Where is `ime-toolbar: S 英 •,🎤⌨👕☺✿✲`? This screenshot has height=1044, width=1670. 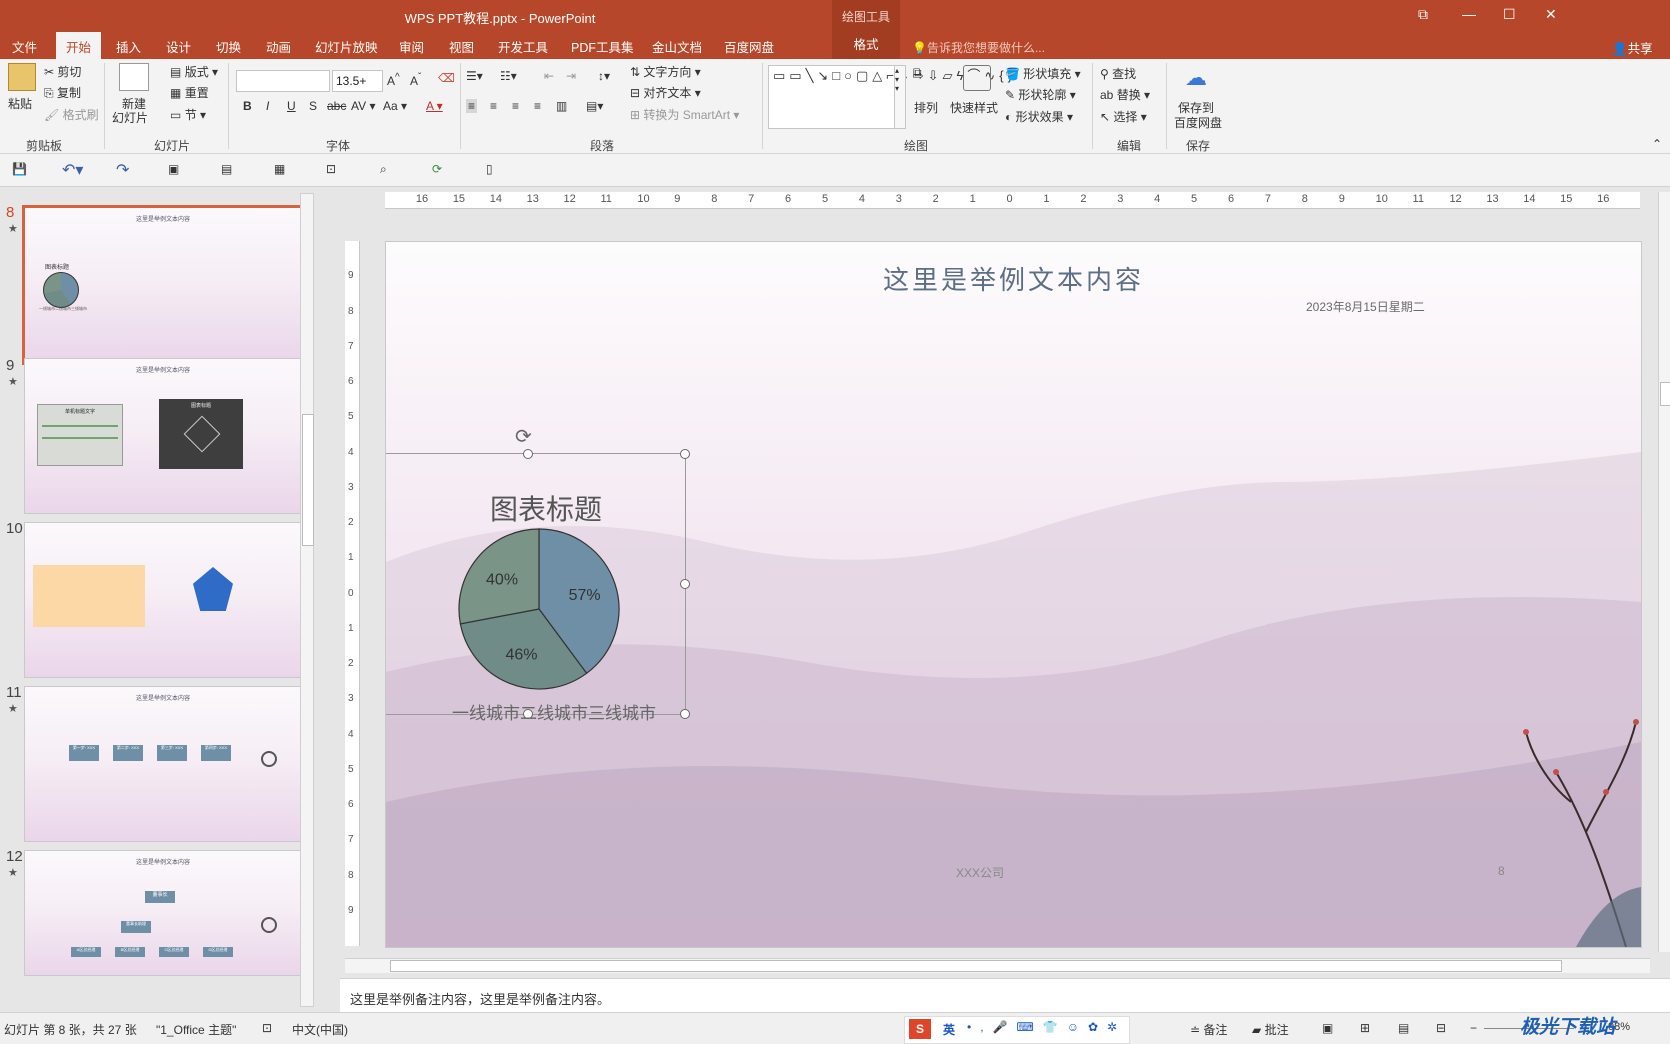 ime-toolbar: S 英 •,🎤⌨👕☺✿✲ is located at coordinates (1017, 1030).